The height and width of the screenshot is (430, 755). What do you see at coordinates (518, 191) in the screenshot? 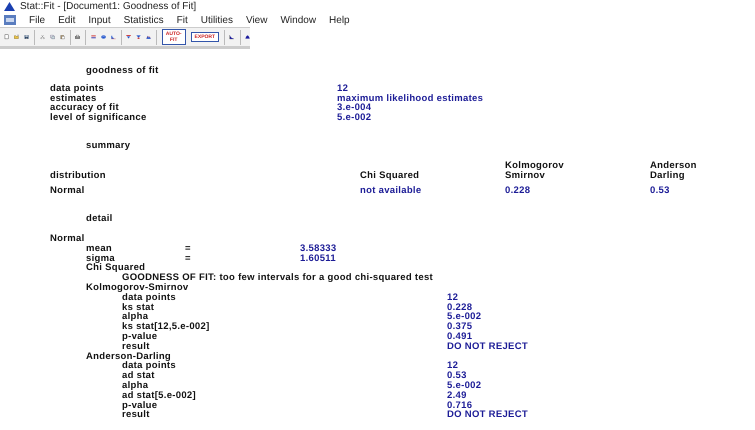
I see `table-cell-text: 0.228` at bounding box center [518, 191].